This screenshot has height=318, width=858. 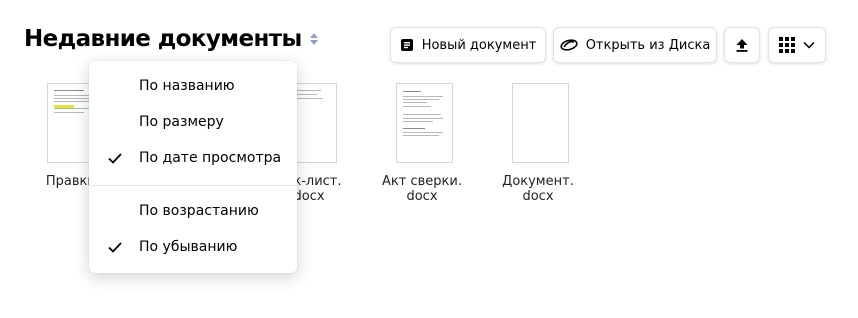 I want to click on upload-button, so click(x=742, y=45).